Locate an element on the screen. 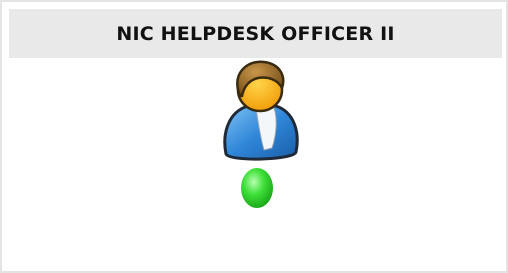  card-title: NIC HELPDESK OFFICER II is located at coordinates (255, 33).